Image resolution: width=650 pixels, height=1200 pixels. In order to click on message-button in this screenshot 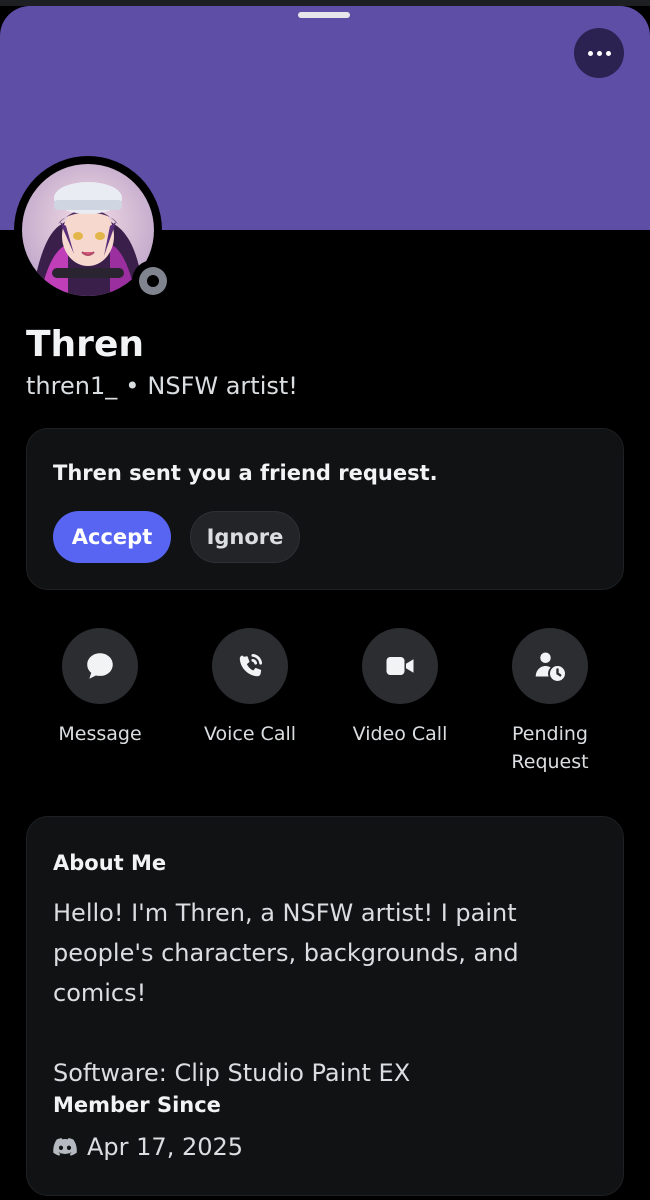, I will do `click(100, 666)`.